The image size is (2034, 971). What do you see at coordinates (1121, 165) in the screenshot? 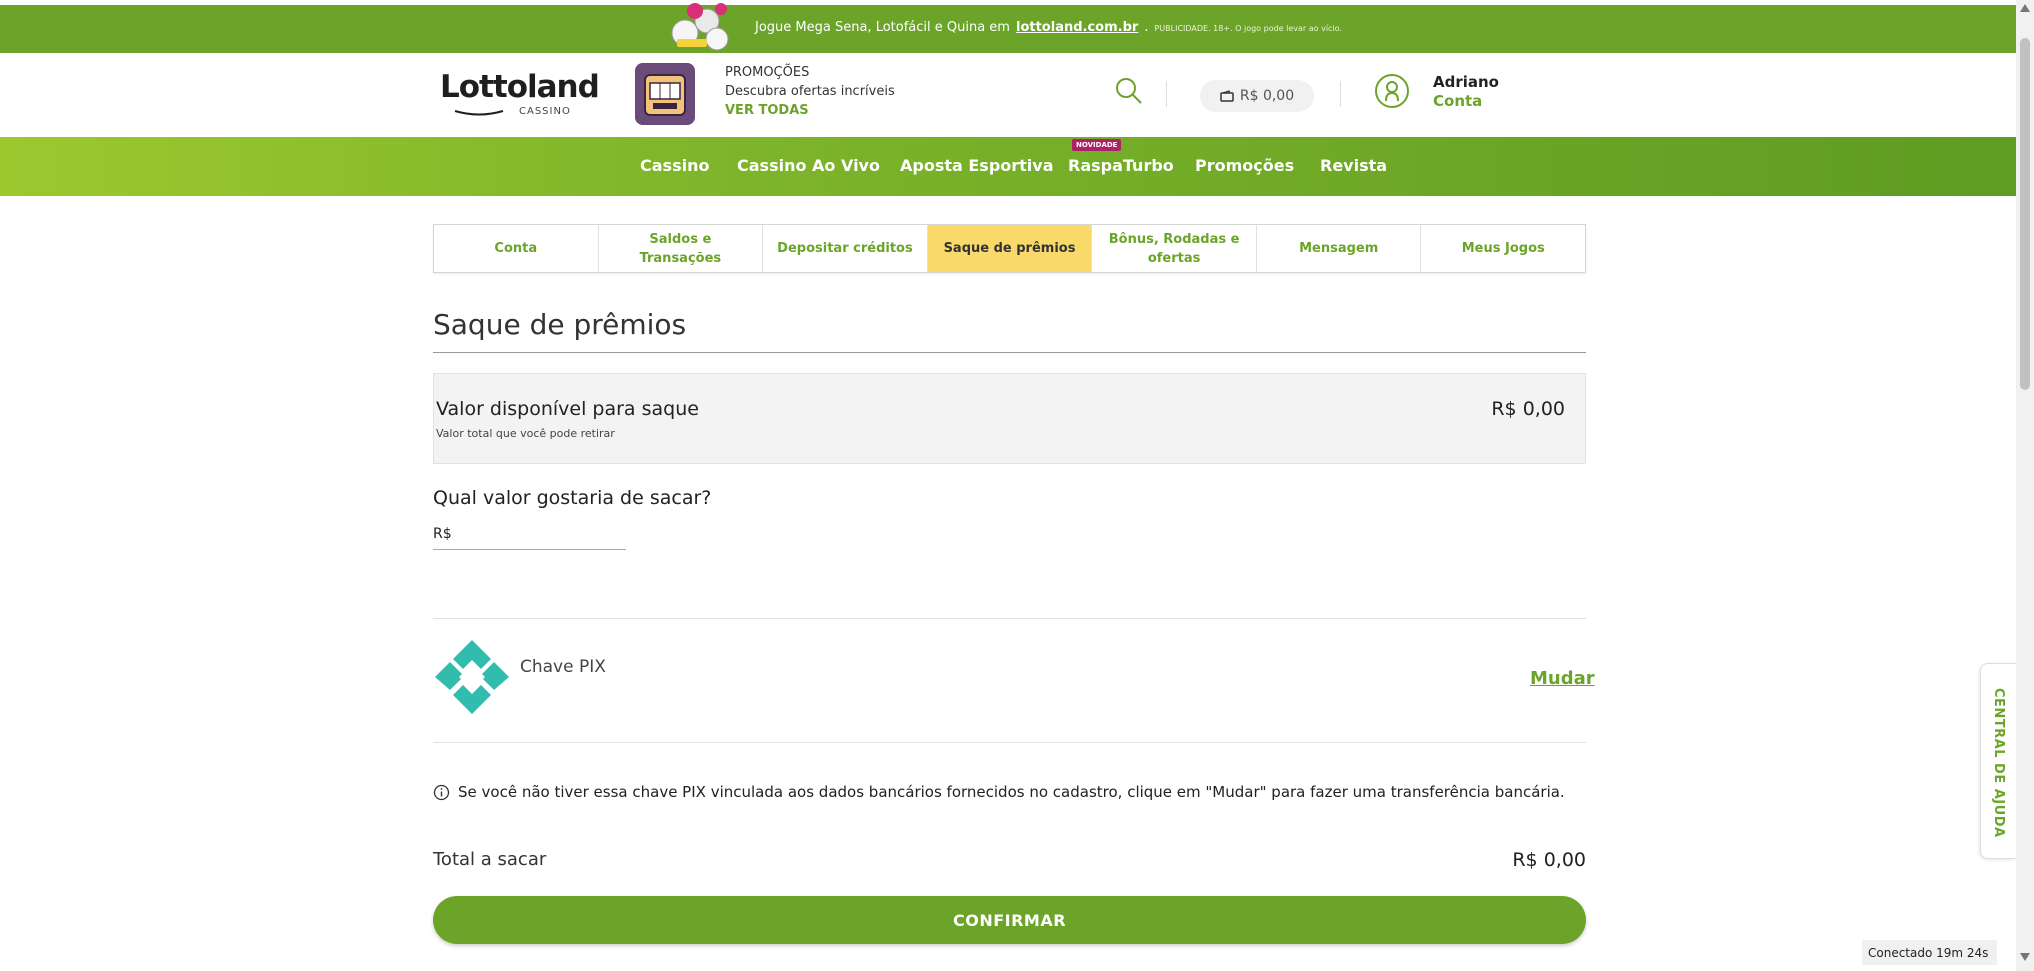
I see `nav-item-raspaturbo: RaspaTurbo` at bounding box center [1121, 165].